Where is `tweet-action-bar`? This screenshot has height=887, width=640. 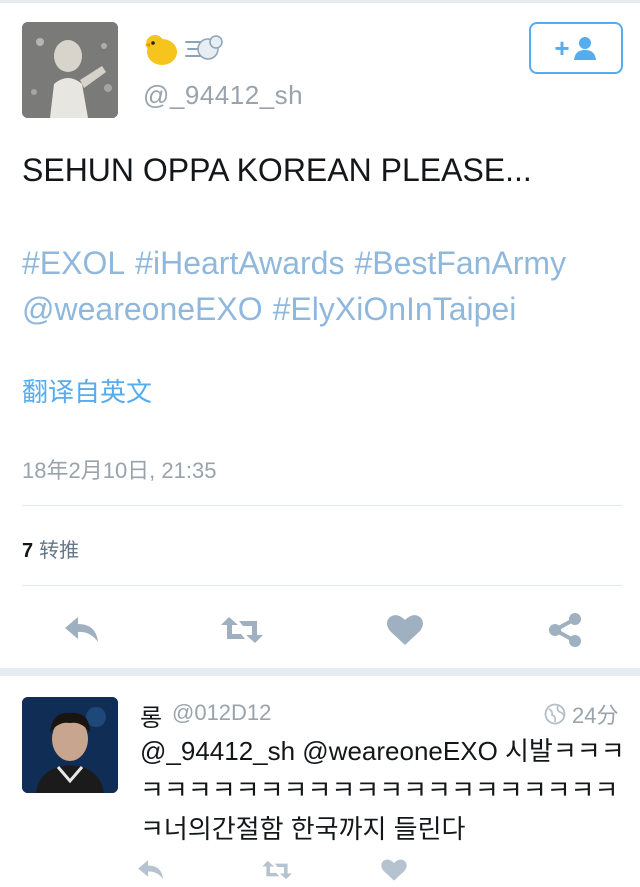
tweet-action-bar is located at coordinates (320, 630).